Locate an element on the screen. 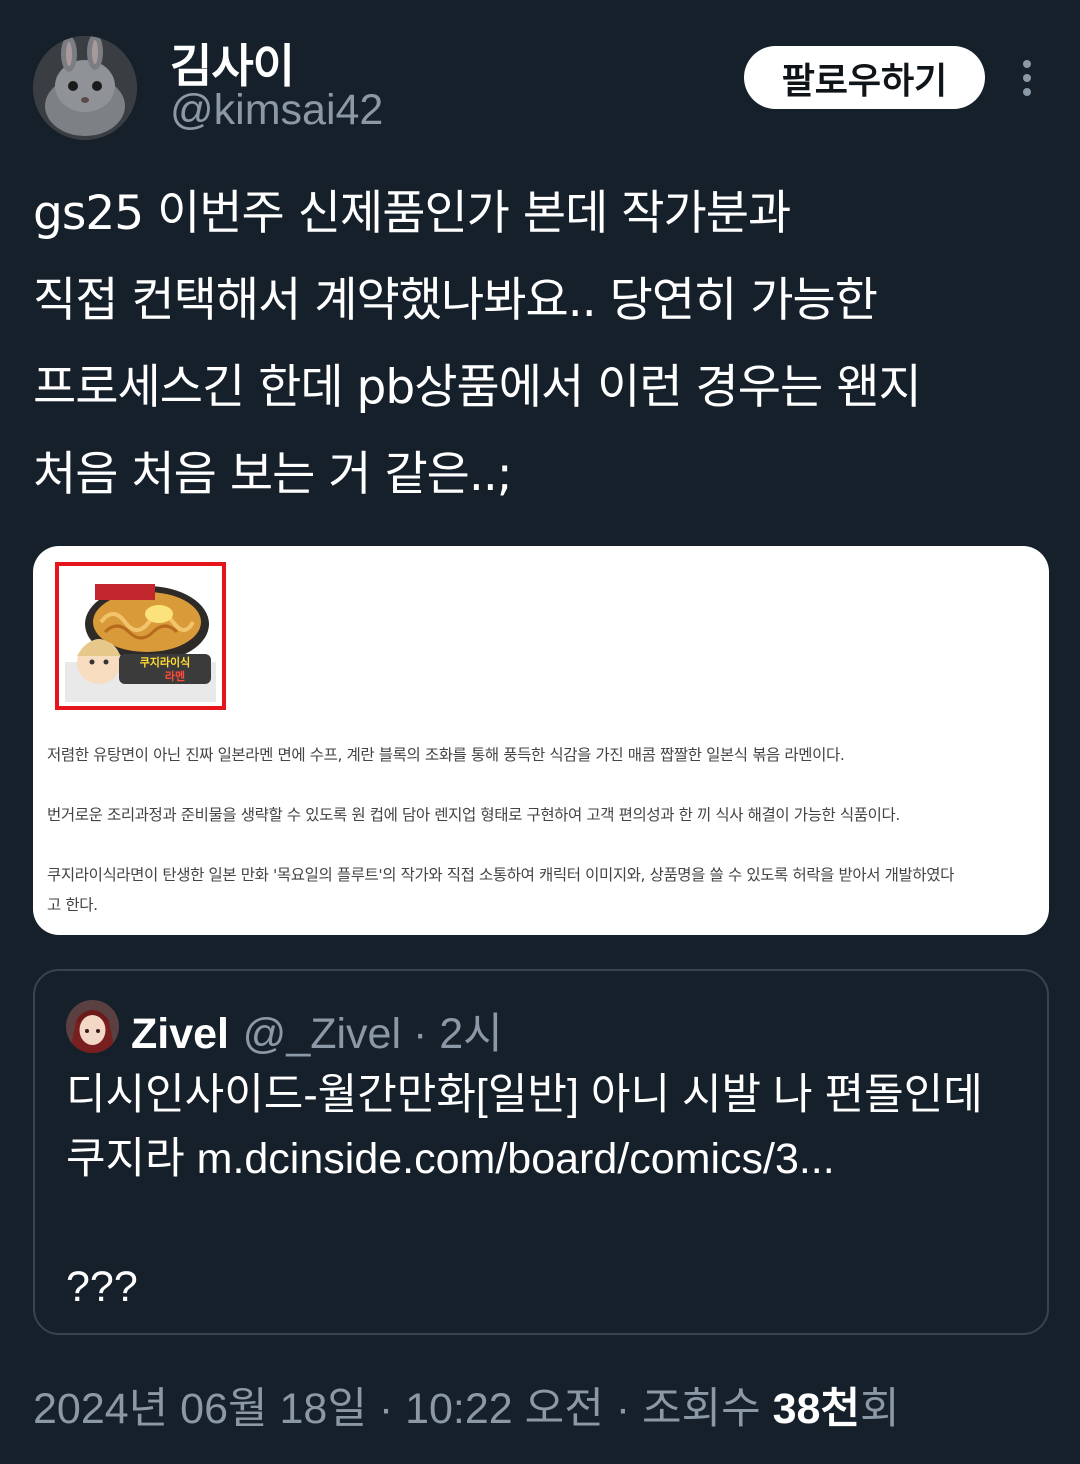 This screenshot has height=1464, width=1080. quote-author-avatar is located at coordinates (92, 1026).